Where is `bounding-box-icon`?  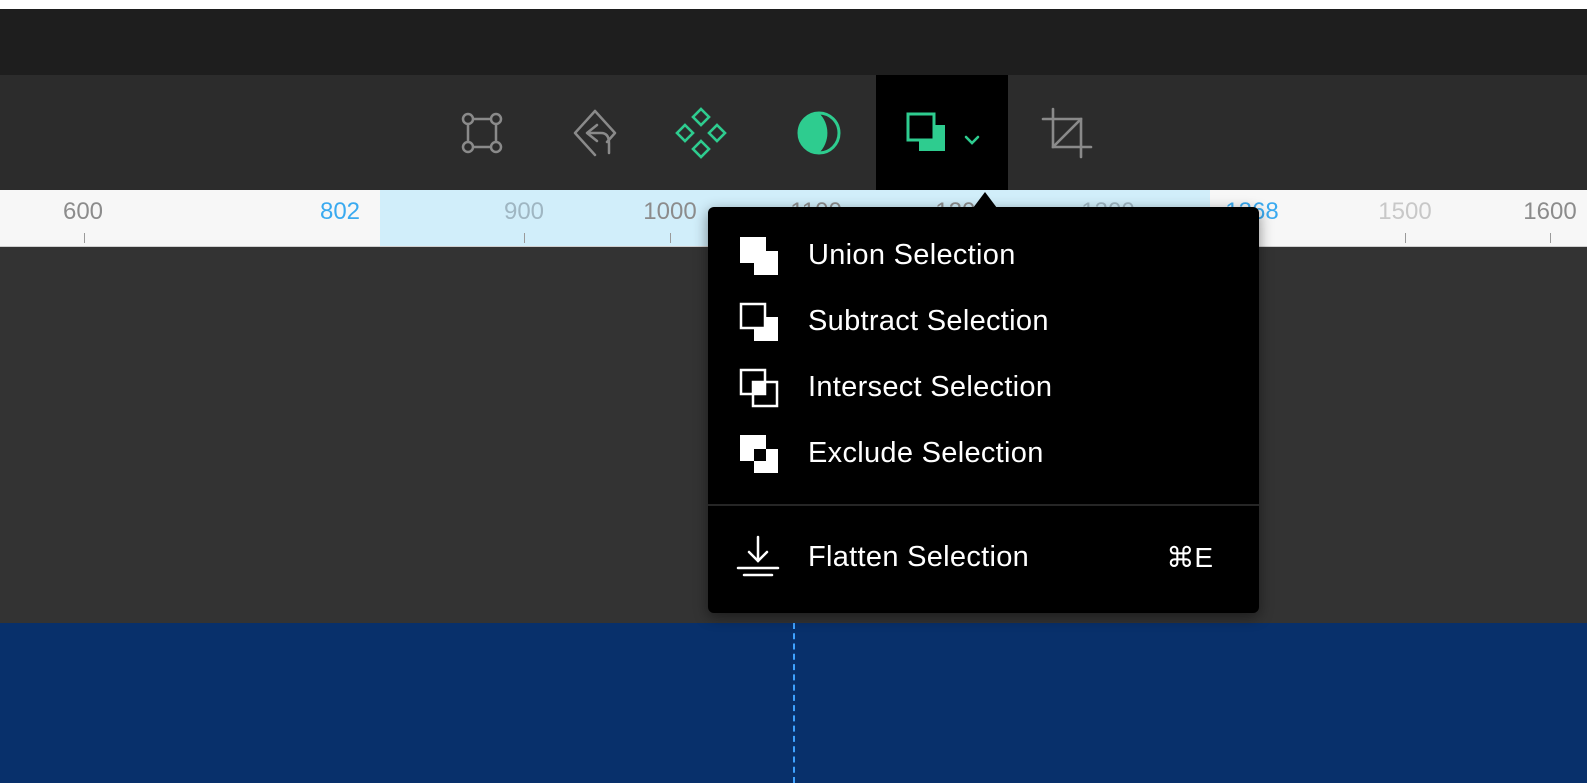 bounding-box-icon is located at coordinates (482, 132).